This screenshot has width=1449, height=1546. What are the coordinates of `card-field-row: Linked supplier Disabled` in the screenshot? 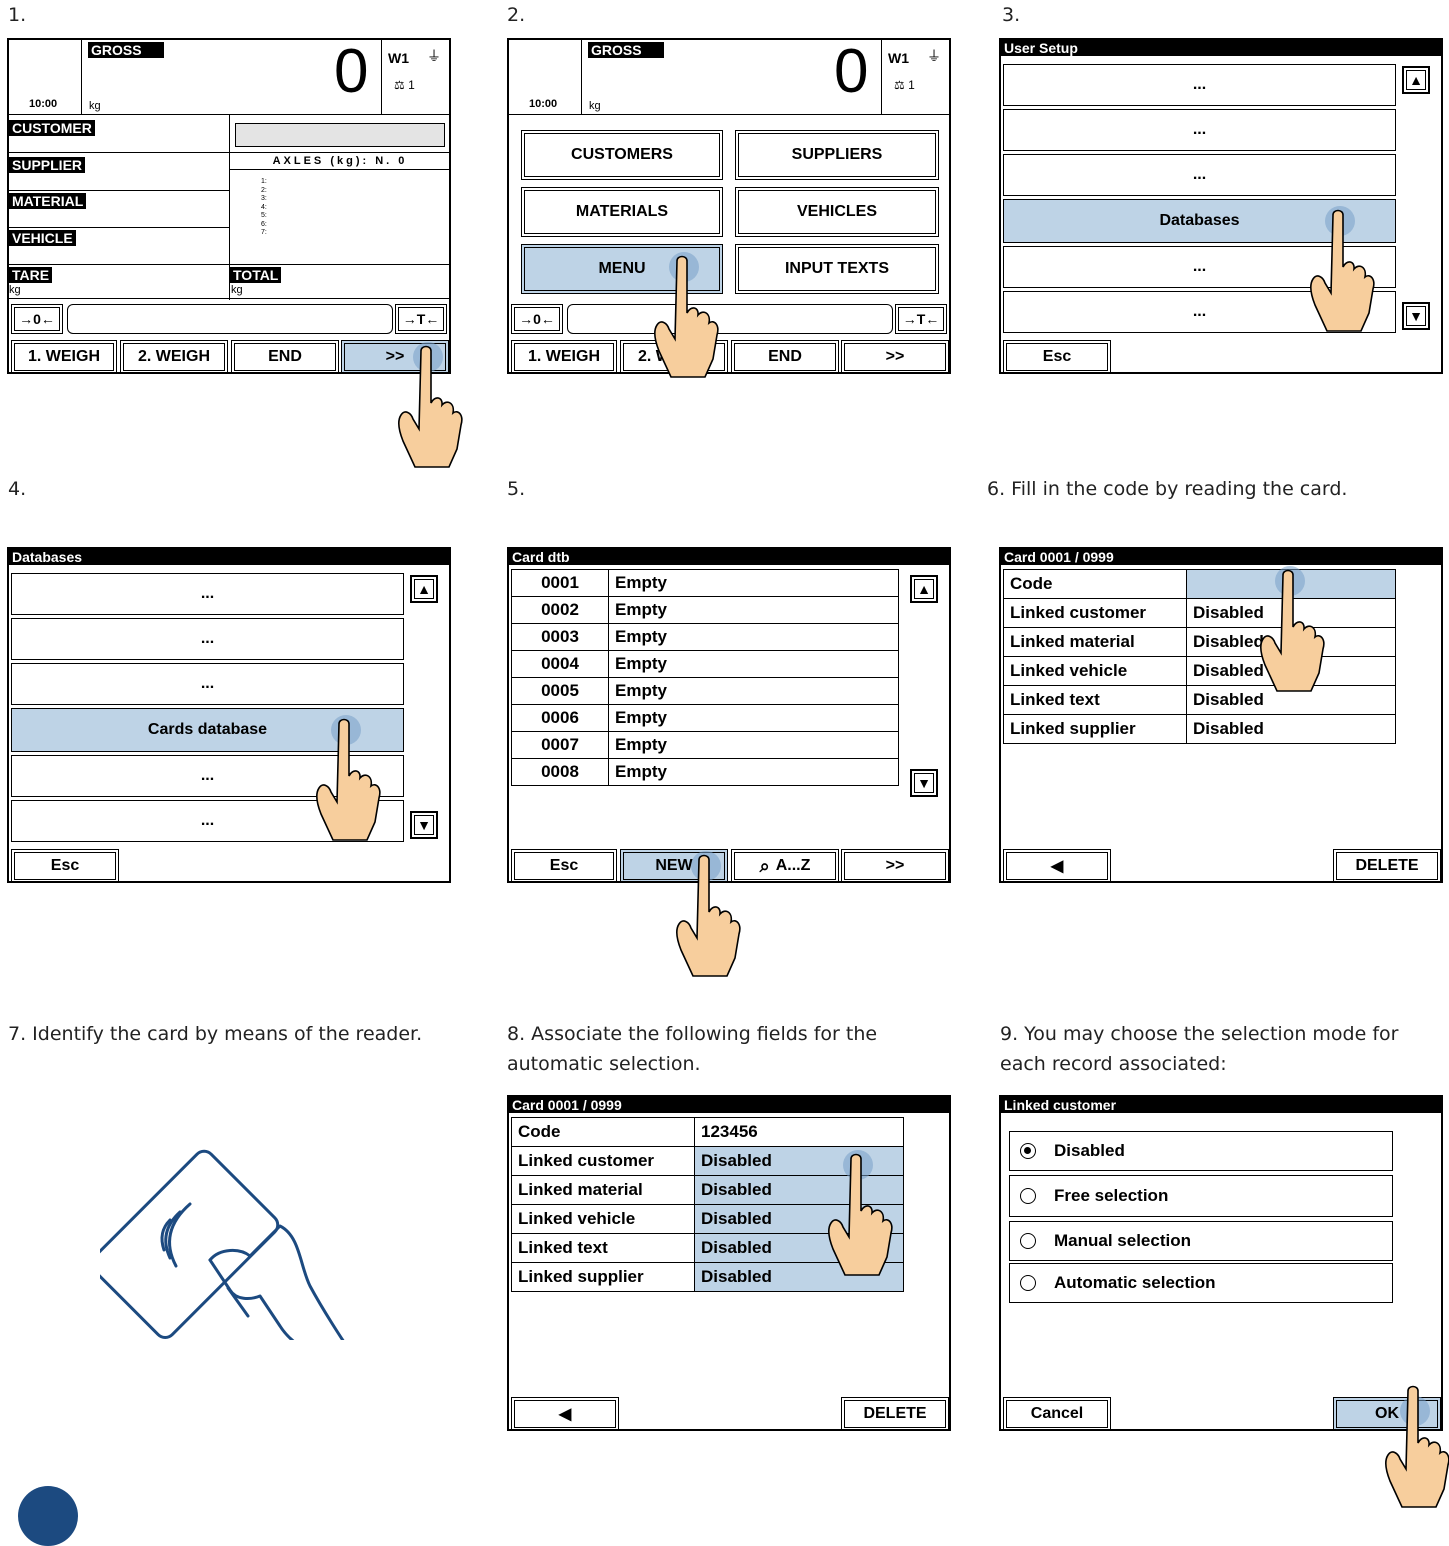 It's located at (1199, 729).